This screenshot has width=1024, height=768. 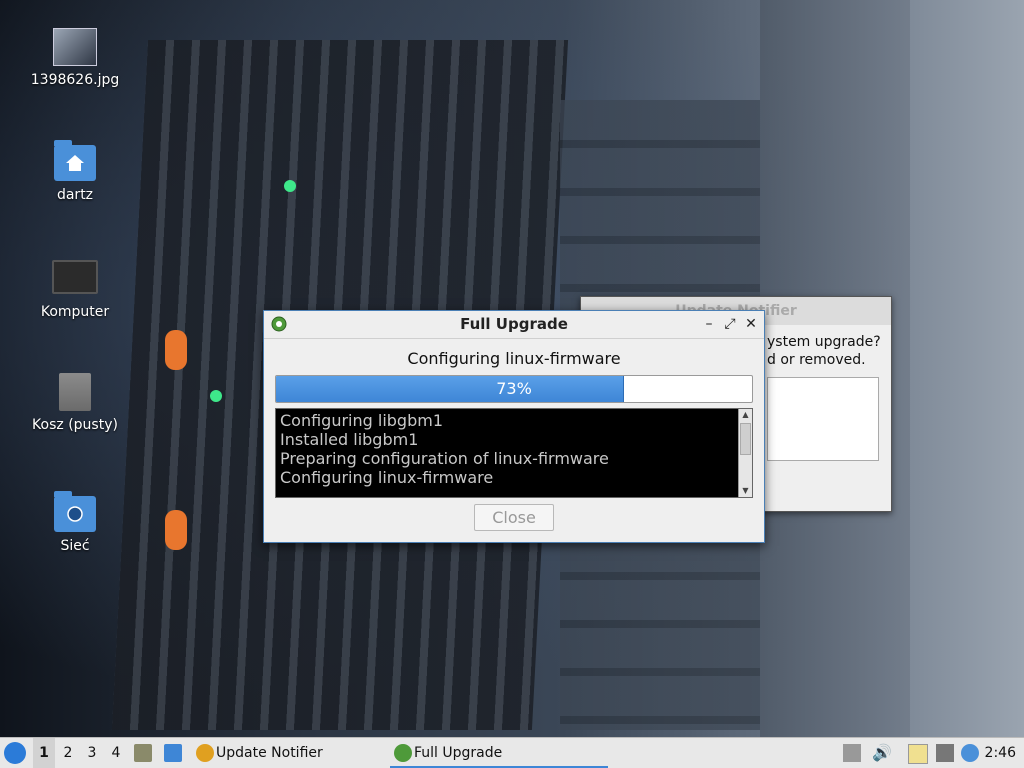 What do you see at coordinates (75, 160) in the screenshot?
I see `home-folder-icon` at bounding box center [75, 160].